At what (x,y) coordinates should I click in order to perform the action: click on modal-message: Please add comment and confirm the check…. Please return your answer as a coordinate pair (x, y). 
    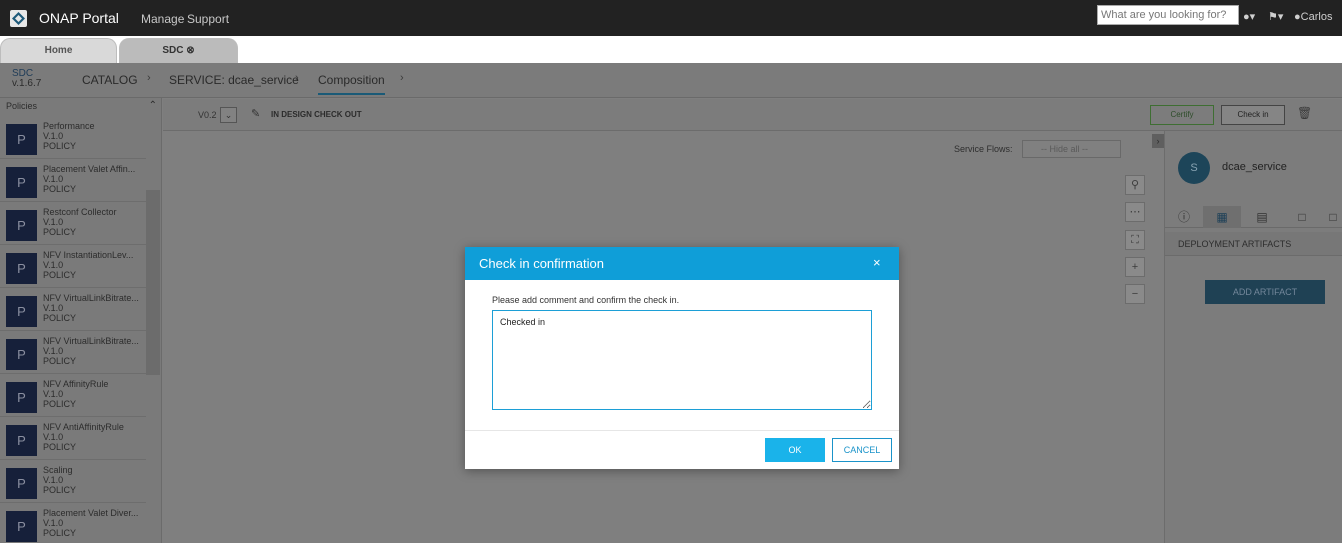
    Looking at the image, I should click on (586, 300).